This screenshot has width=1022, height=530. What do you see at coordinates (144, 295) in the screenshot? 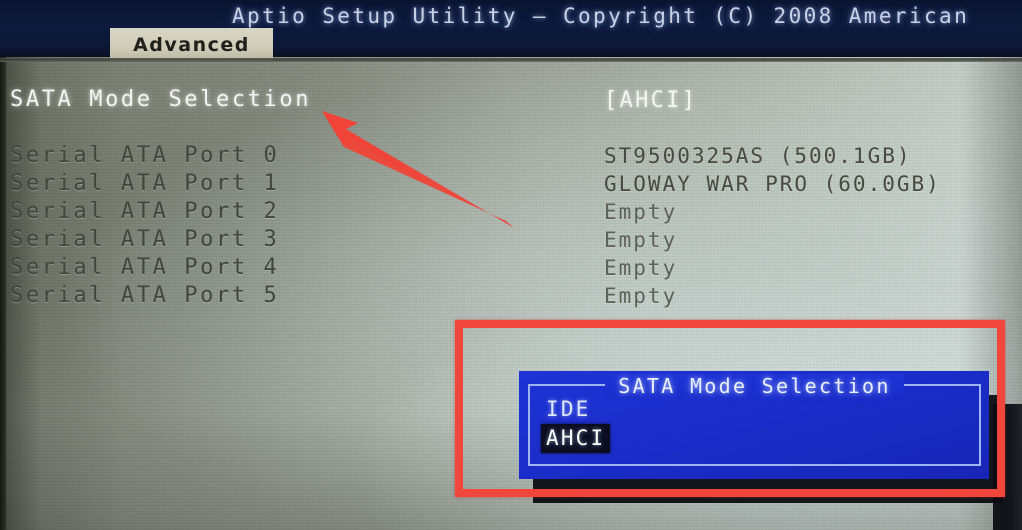
I see `port-5-label: Serial ATA Port 5` at bounding box center [144, 295].